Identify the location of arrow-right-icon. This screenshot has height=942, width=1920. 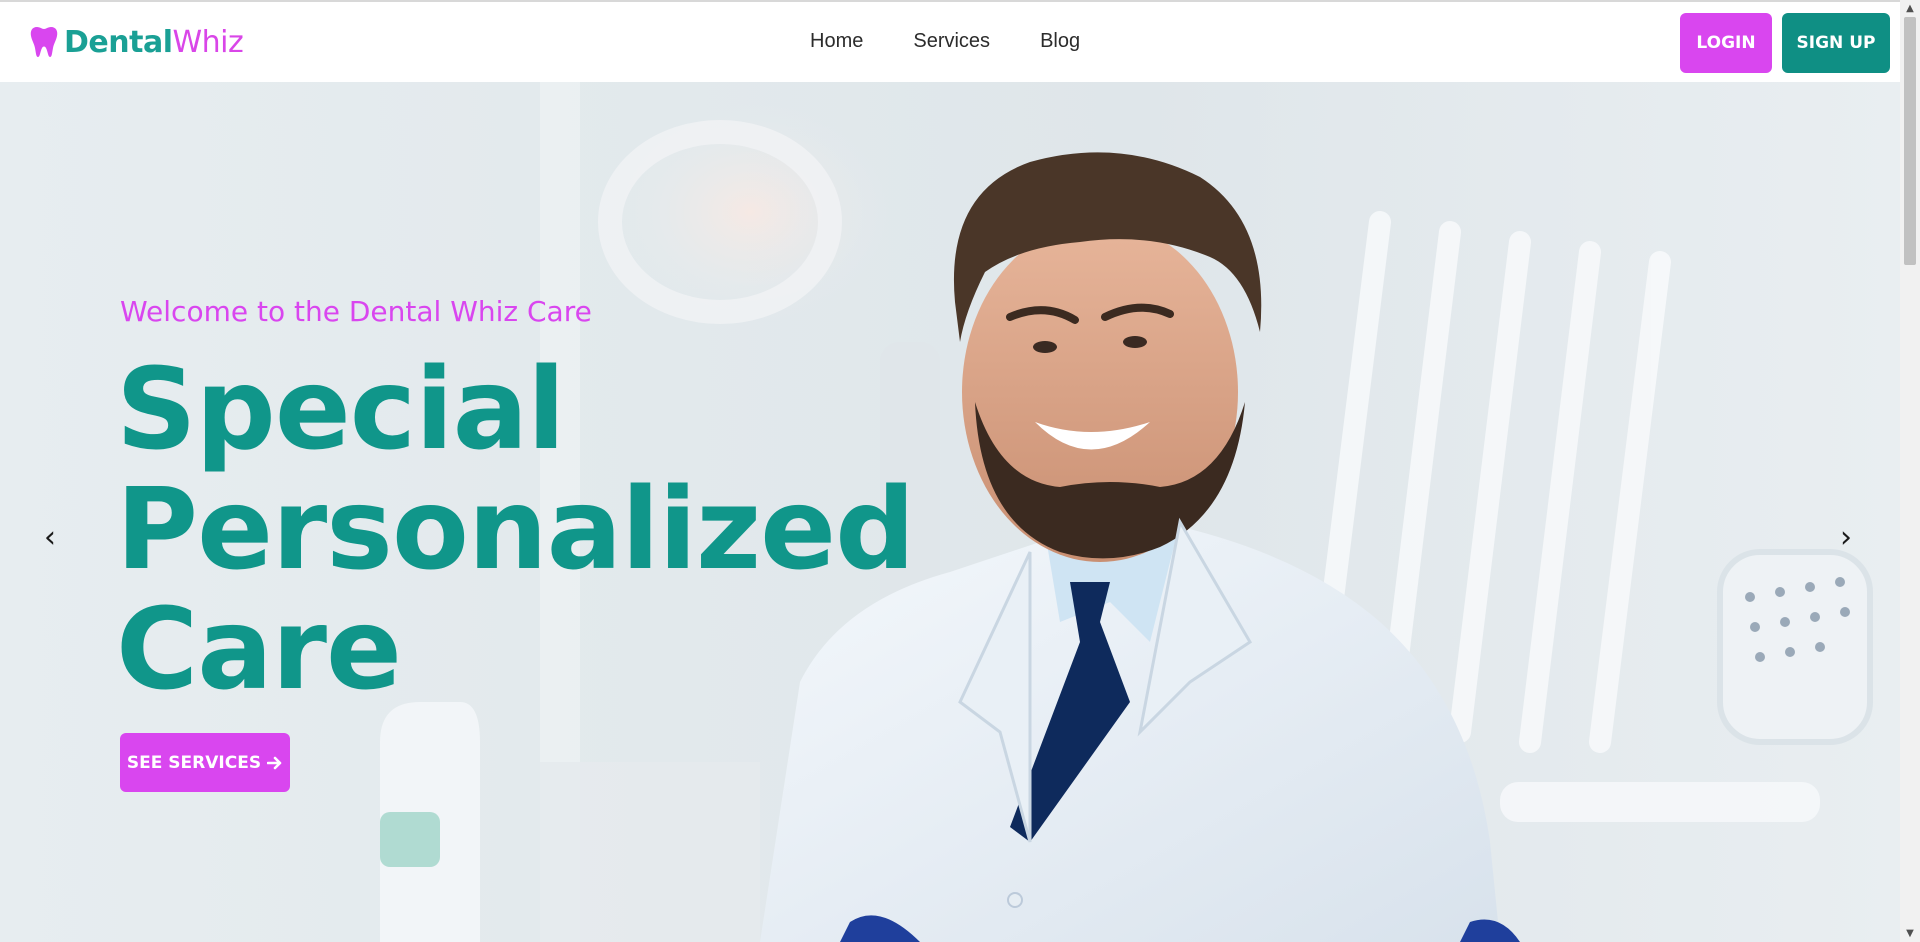
(274, 762).